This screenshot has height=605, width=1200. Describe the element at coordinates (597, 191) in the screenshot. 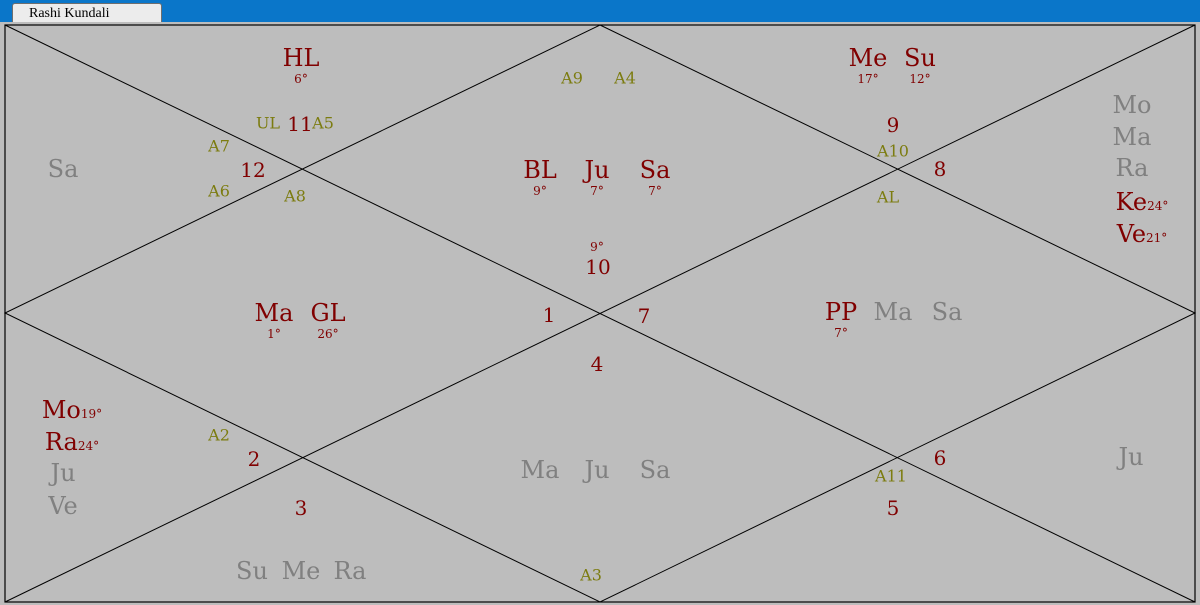

I see `degree-ju_c: 7°` at that location.